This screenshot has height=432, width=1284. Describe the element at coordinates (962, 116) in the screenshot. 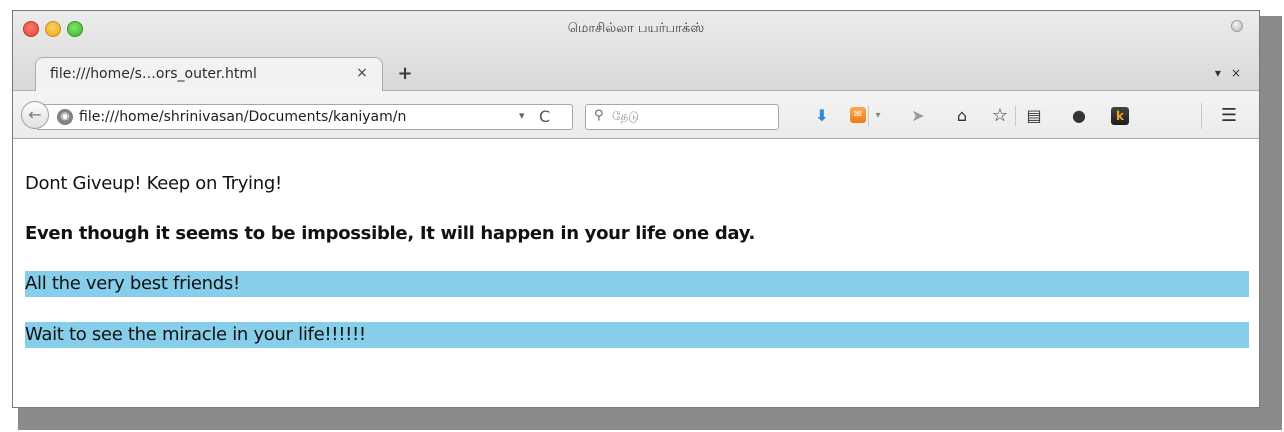

I see `home-icon: ⌂` at that location.